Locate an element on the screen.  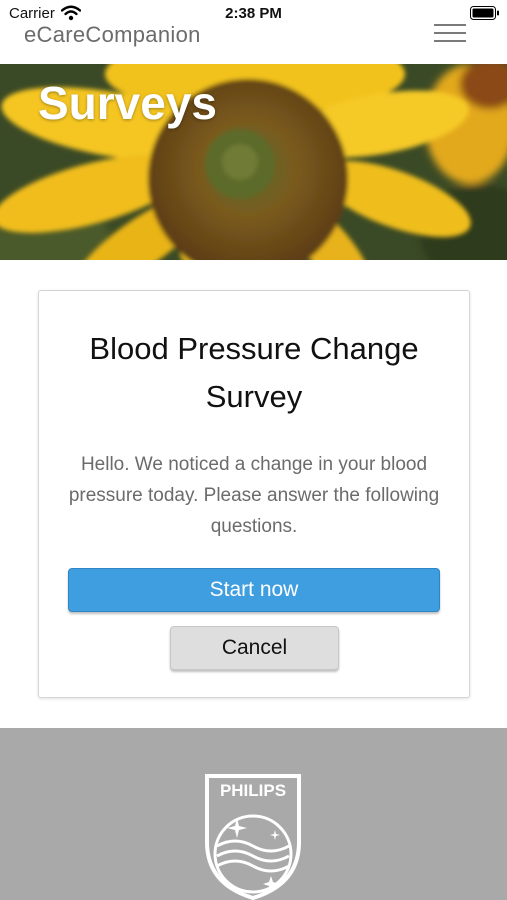
app-header: eCareCompanion is located at coordinates (253, 41).